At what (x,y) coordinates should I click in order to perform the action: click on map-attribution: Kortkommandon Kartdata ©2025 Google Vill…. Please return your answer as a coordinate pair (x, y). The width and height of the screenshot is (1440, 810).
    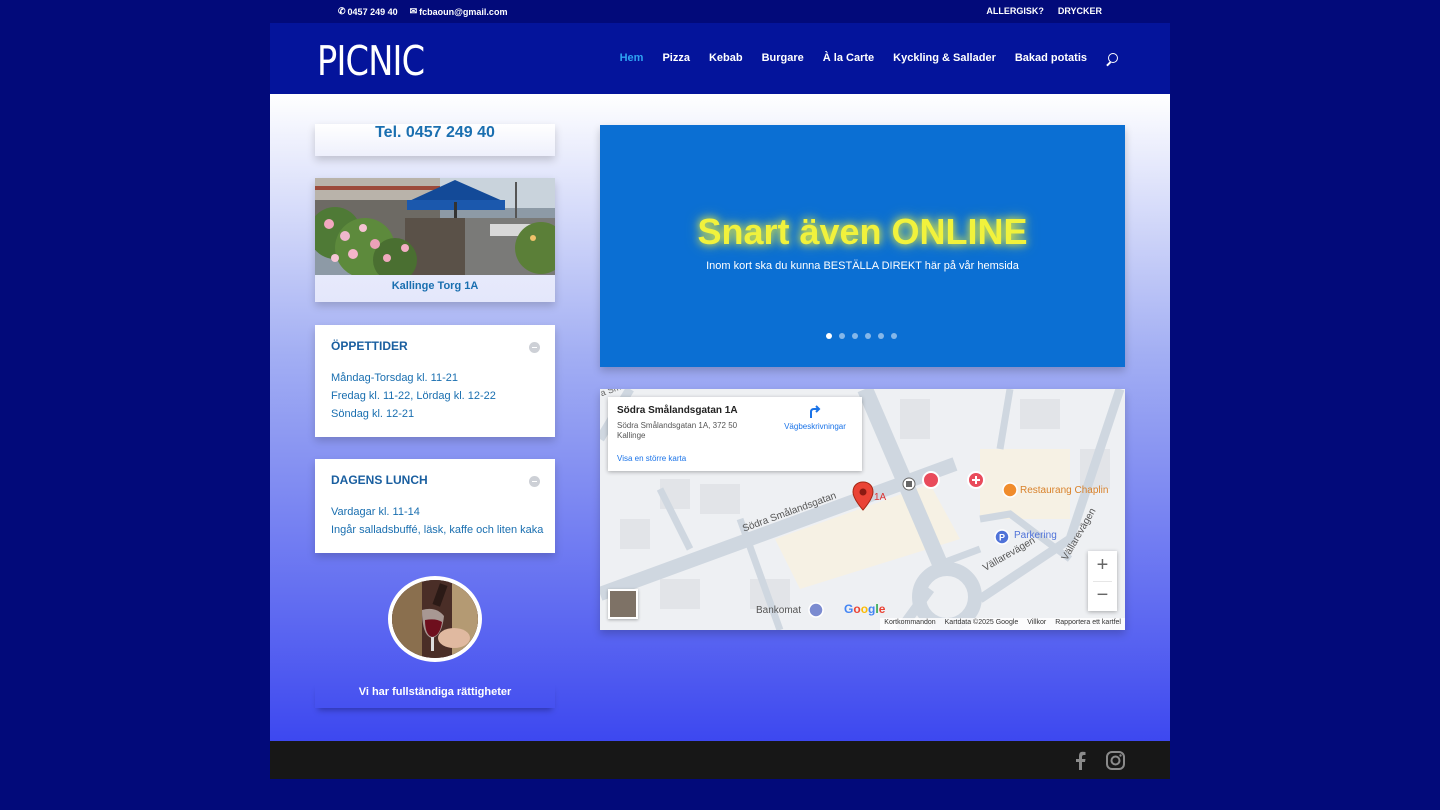
    Looking at the image, I should click on (1002, 624).